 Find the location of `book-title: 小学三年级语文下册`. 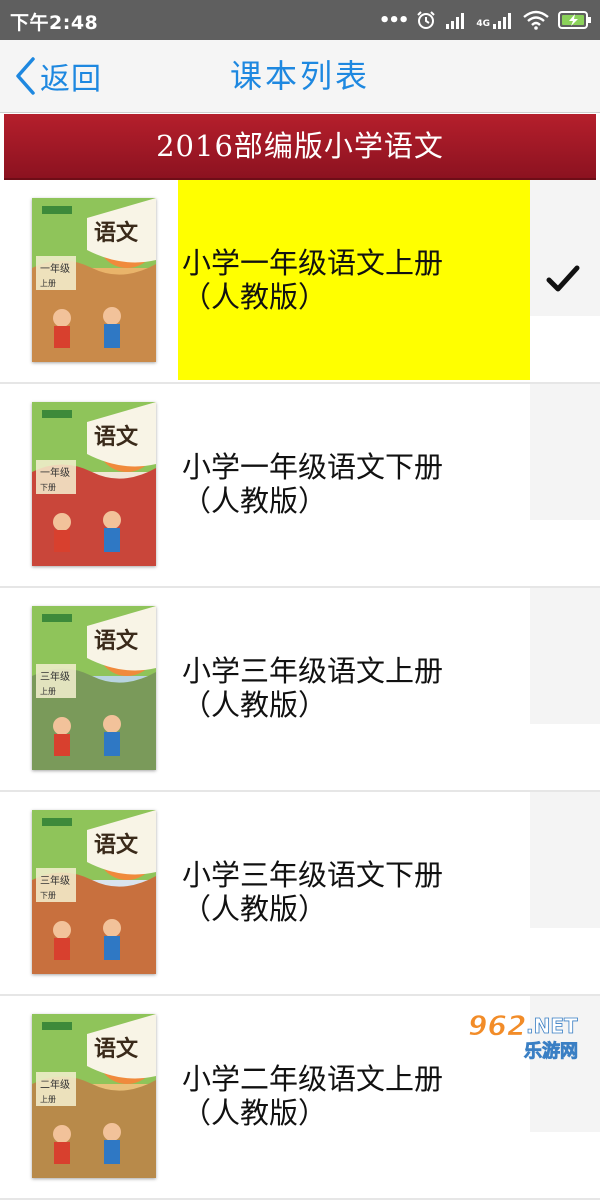

book-title: 小学三年级语文下册 is located at coordinates (313, 875).